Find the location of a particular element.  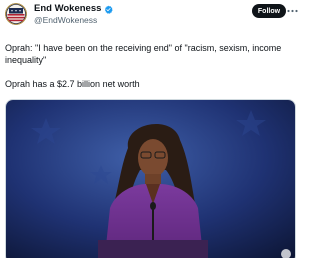

author-handle: @EndWokeness is located at coordinates (73, 20).